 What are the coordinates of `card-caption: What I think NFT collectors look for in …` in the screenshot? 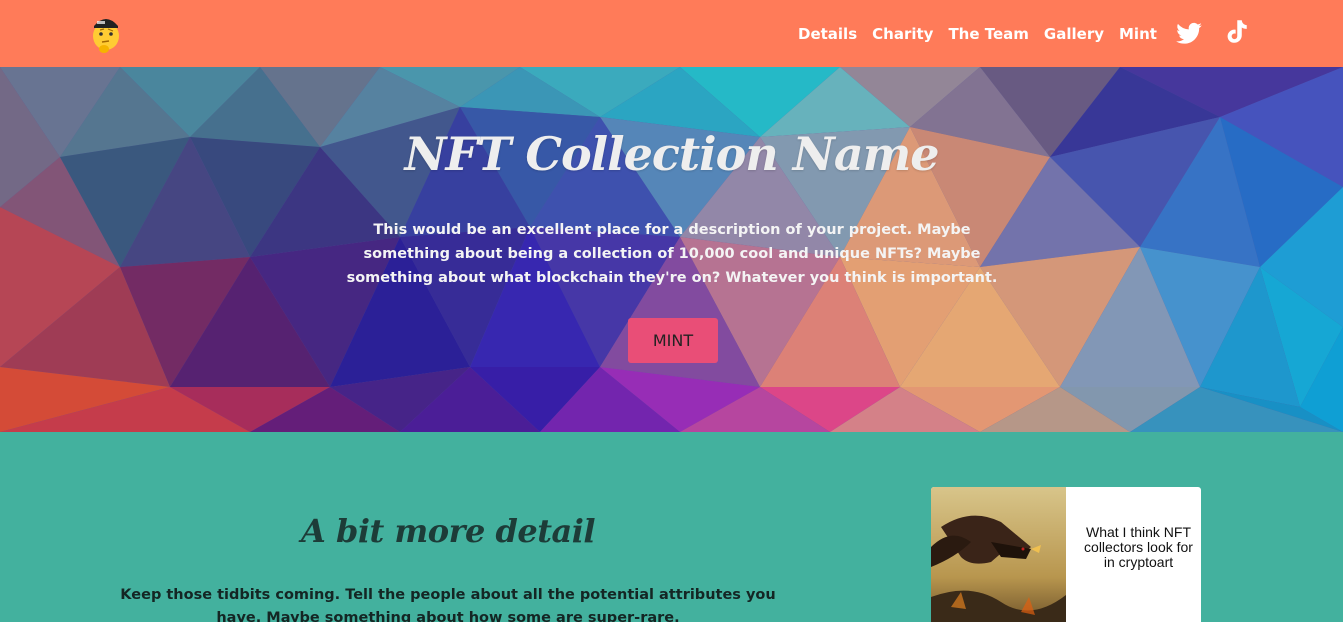 It's located at (1138, 547).